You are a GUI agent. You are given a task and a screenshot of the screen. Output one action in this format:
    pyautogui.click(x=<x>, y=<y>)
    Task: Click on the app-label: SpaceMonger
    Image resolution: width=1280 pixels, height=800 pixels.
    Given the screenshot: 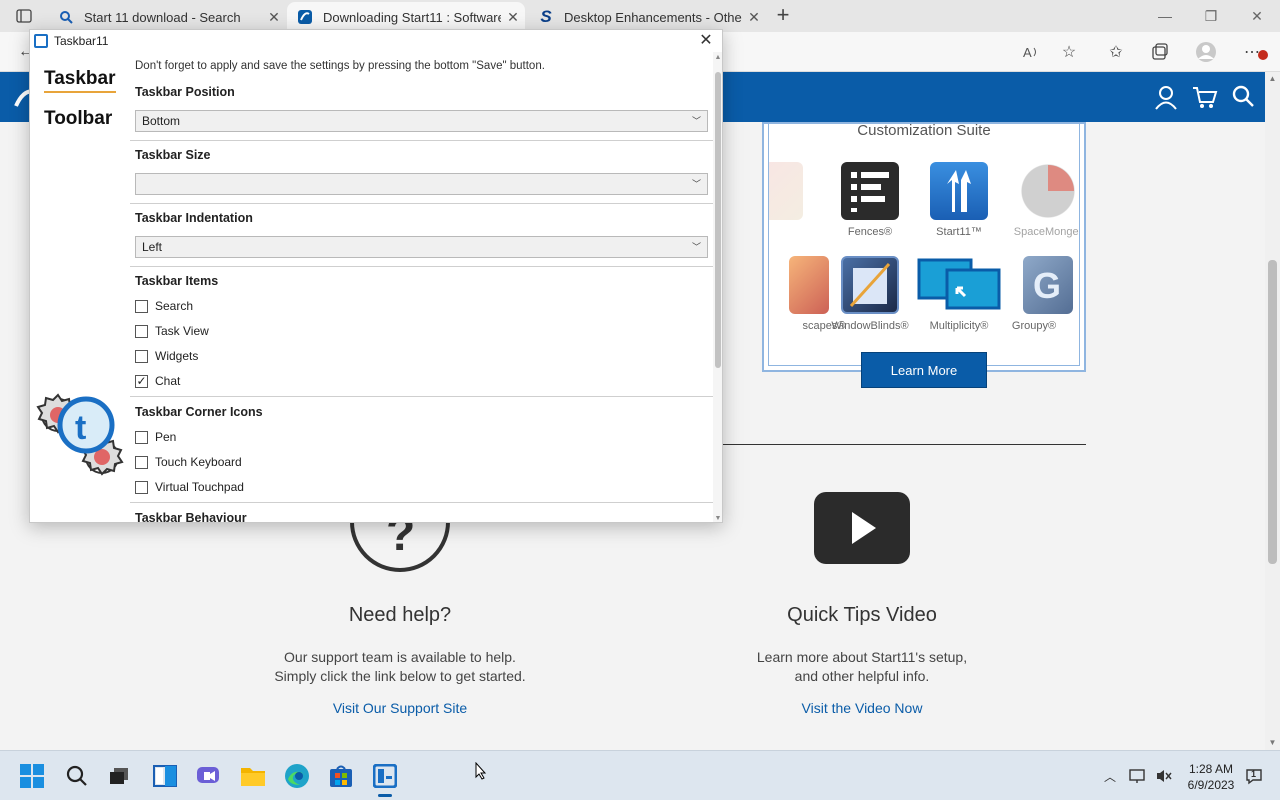 What is the action you would take?
    pyautogui.click(x=1046, y=232)
    